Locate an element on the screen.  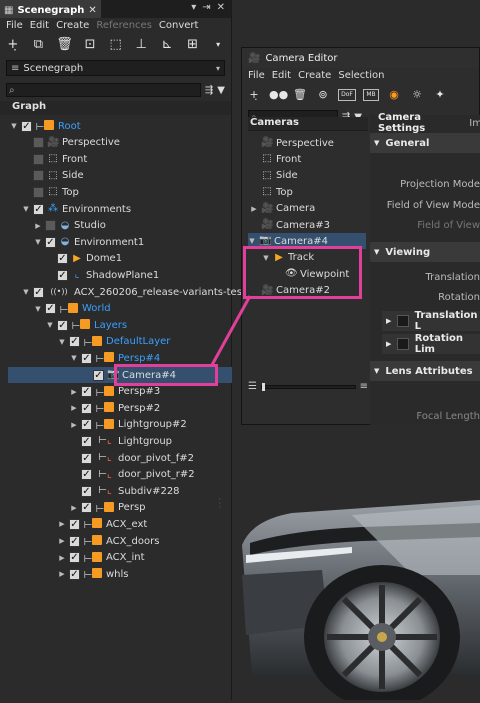
tree-row: ✓⊢⌞door_pivot_r#2 is located at coordinates (132, 475).